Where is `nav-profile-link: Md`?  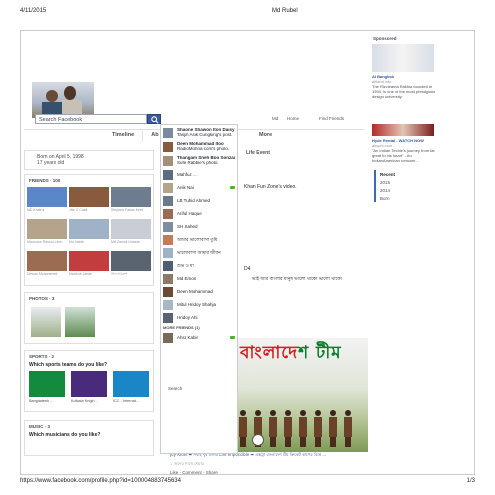
nav-profile-link: Md is located at coordinates (275, 118).